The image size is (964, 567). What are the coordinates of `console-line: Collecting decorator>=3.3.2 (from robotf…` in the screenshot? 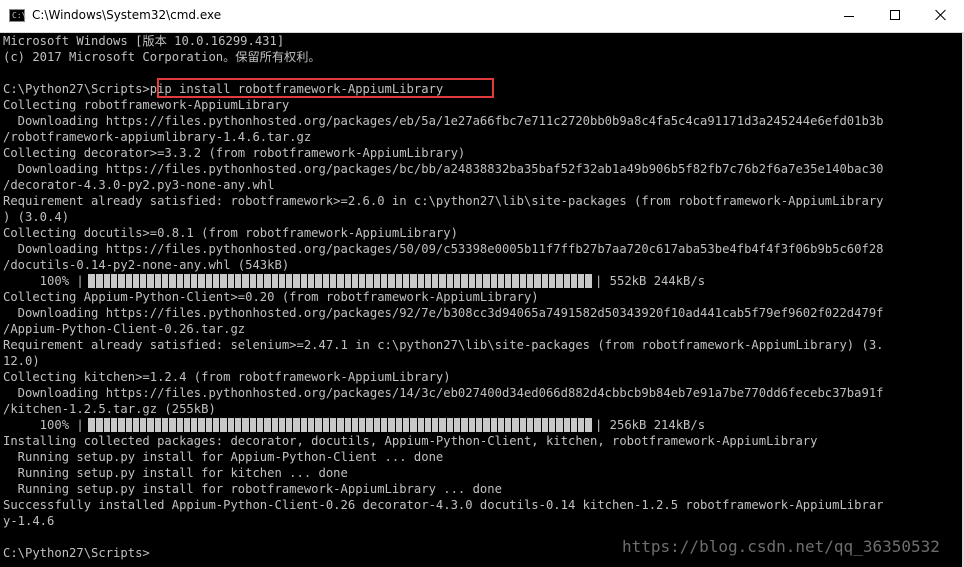 It's located at (234, 153).